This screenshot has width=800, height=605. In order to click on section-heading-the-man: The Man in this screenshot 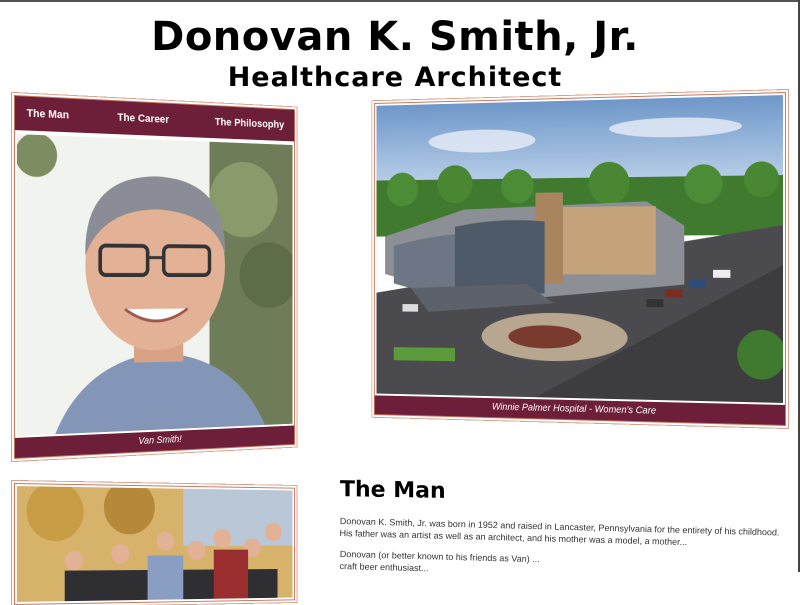, I will do `click(393, 490)`.